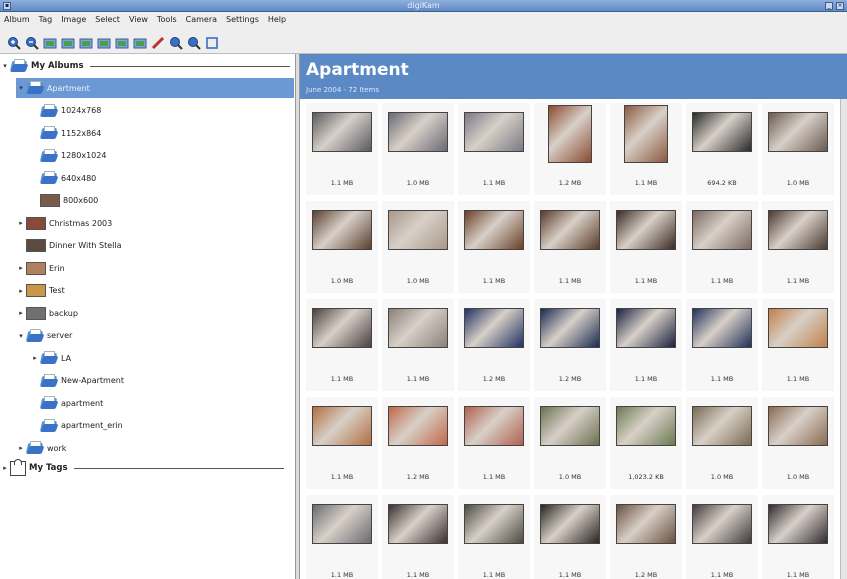  Describe the element at coordinates (121, 43) in the screenshot. I see `image-rotate-icon` at that location.